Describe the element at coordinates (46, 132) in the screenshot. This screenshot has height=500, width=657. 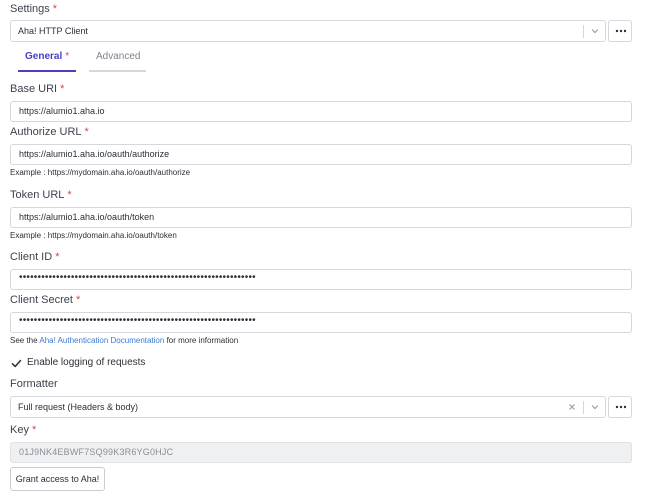
I see `authorize-url-label-text: Authorize URL` at that location.